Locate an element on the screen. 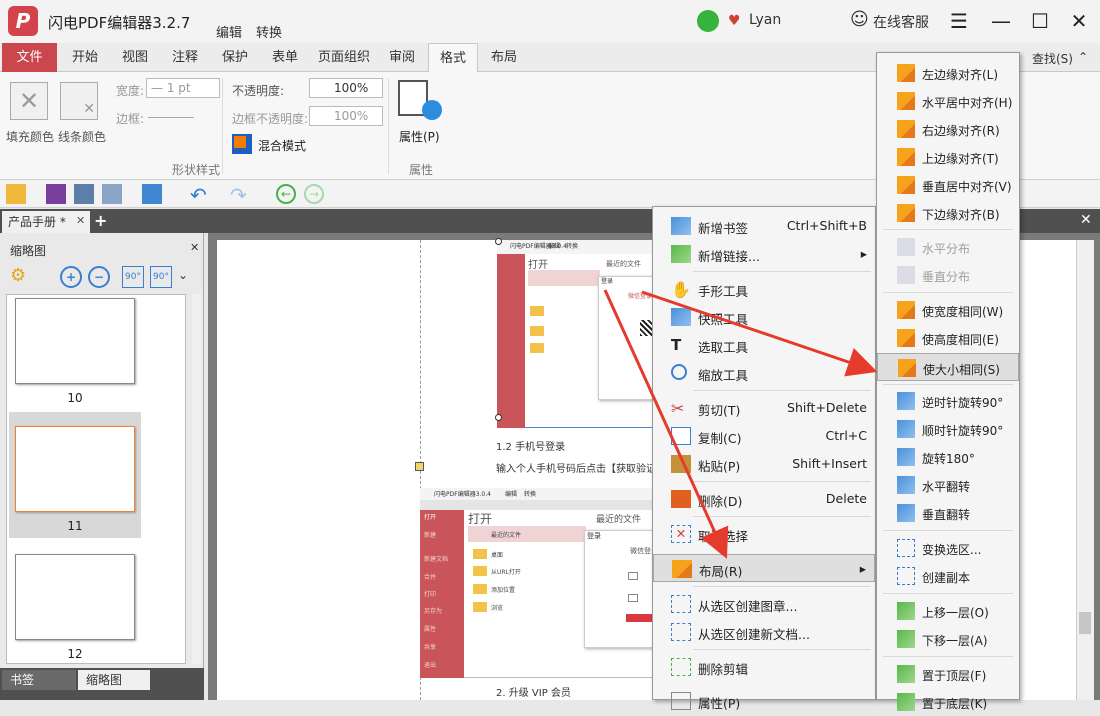 The image size is (1100, 716). ctx-new-link: 新增链接... ▸ is located at coordinates (764, 254).